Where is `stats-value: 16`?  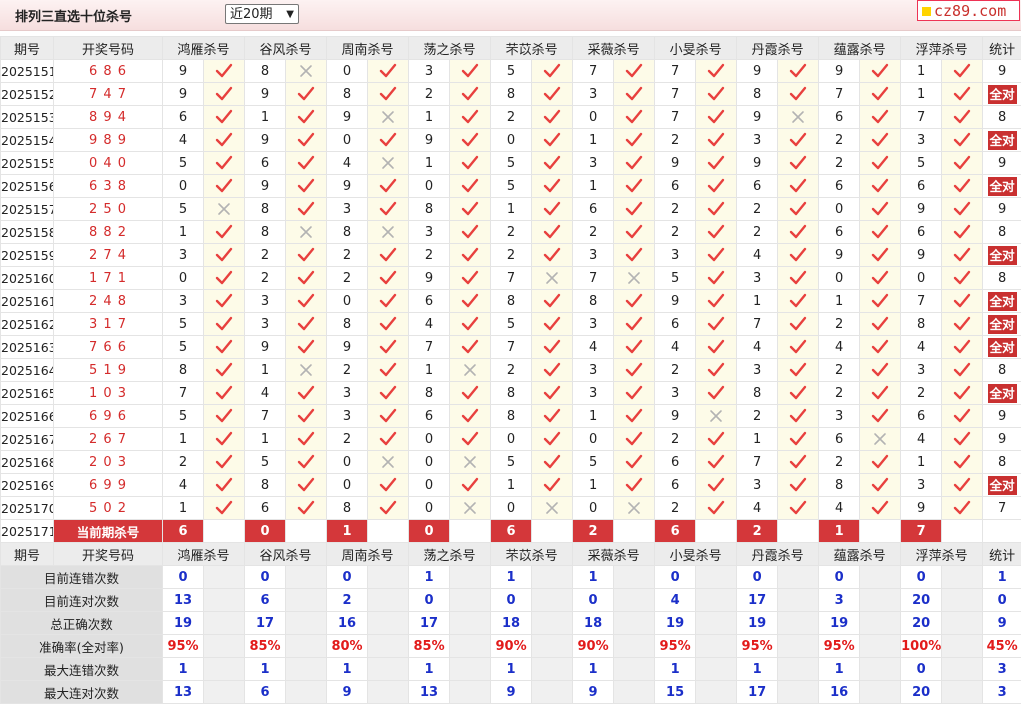
stats-value: 16 is located at coordinates (347, 623).